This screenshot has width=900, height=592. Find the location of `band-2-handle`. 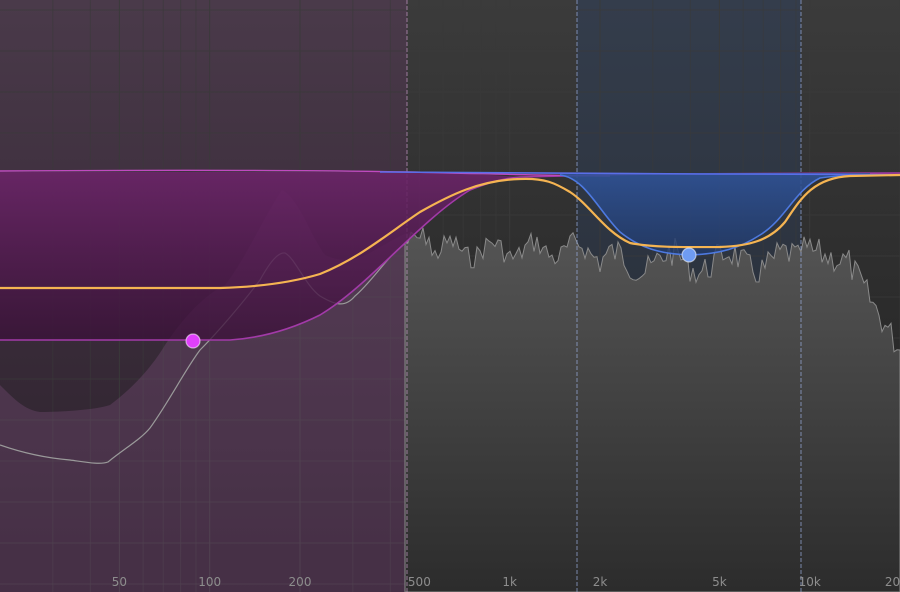

band-2-handle is located at coordinates (689, 255).